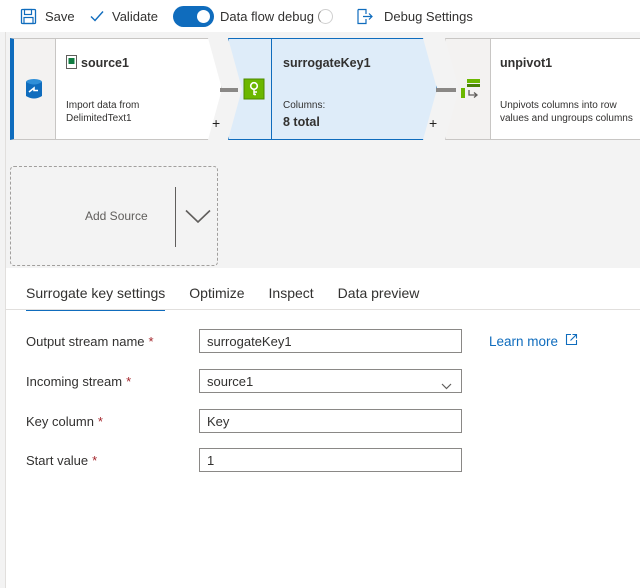  What do you see at coordinates (379, 298) in the screenshot?
I see `tab-data-preview: Data preview` at bounding box center [379, 298].